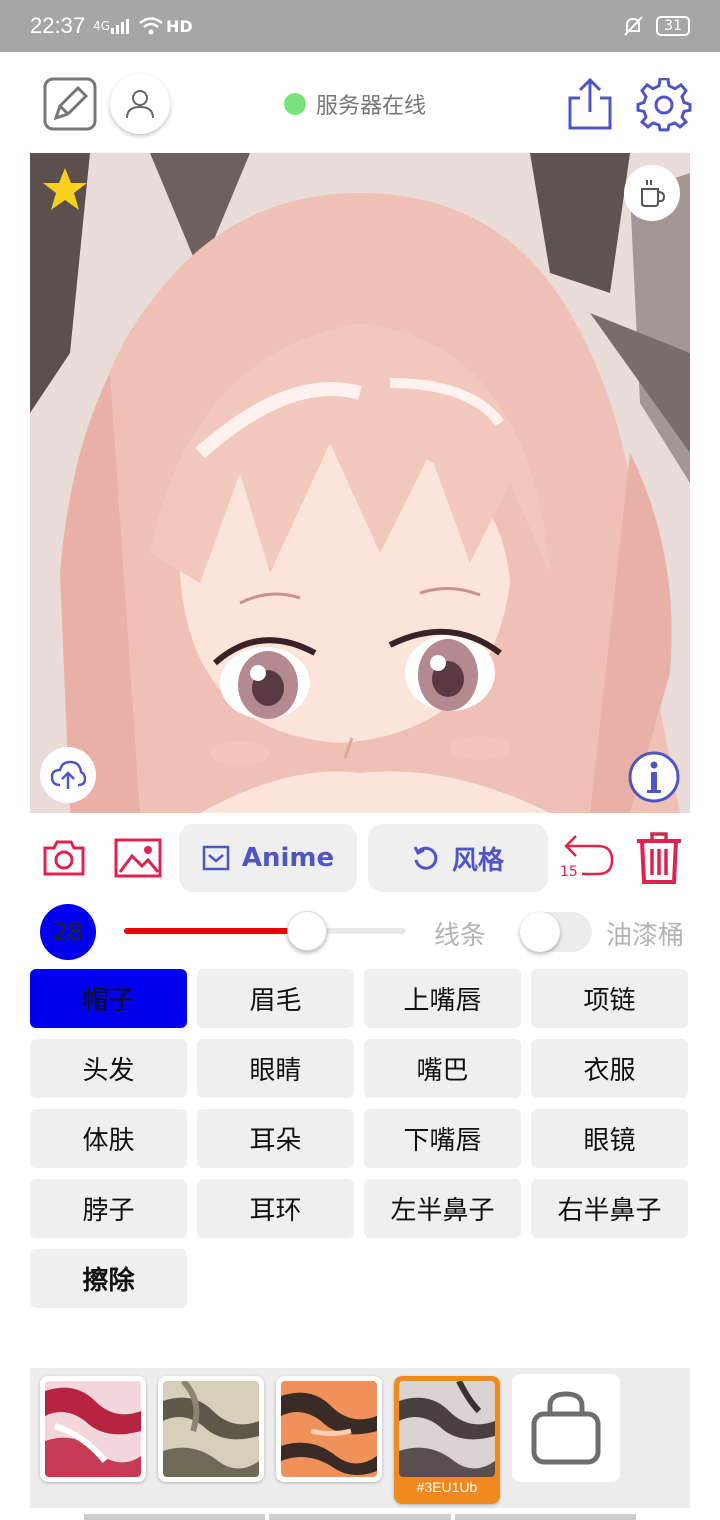 This screenshot has height=1520, width=720. Describe the element at coordinates (275, 998) in the screenshot. I see `part-button: 眉毛` at that location.